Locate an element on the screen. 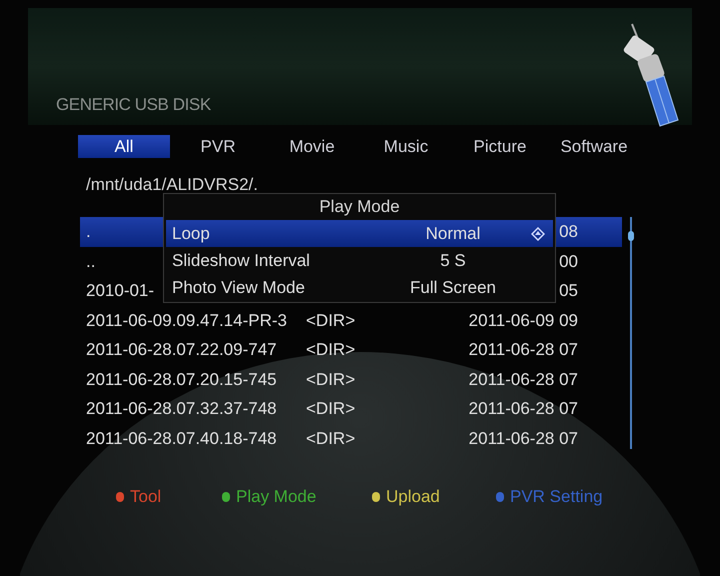 This screenshot has height=576, width=720. satellite-icon is located at coordinates (651, 75).